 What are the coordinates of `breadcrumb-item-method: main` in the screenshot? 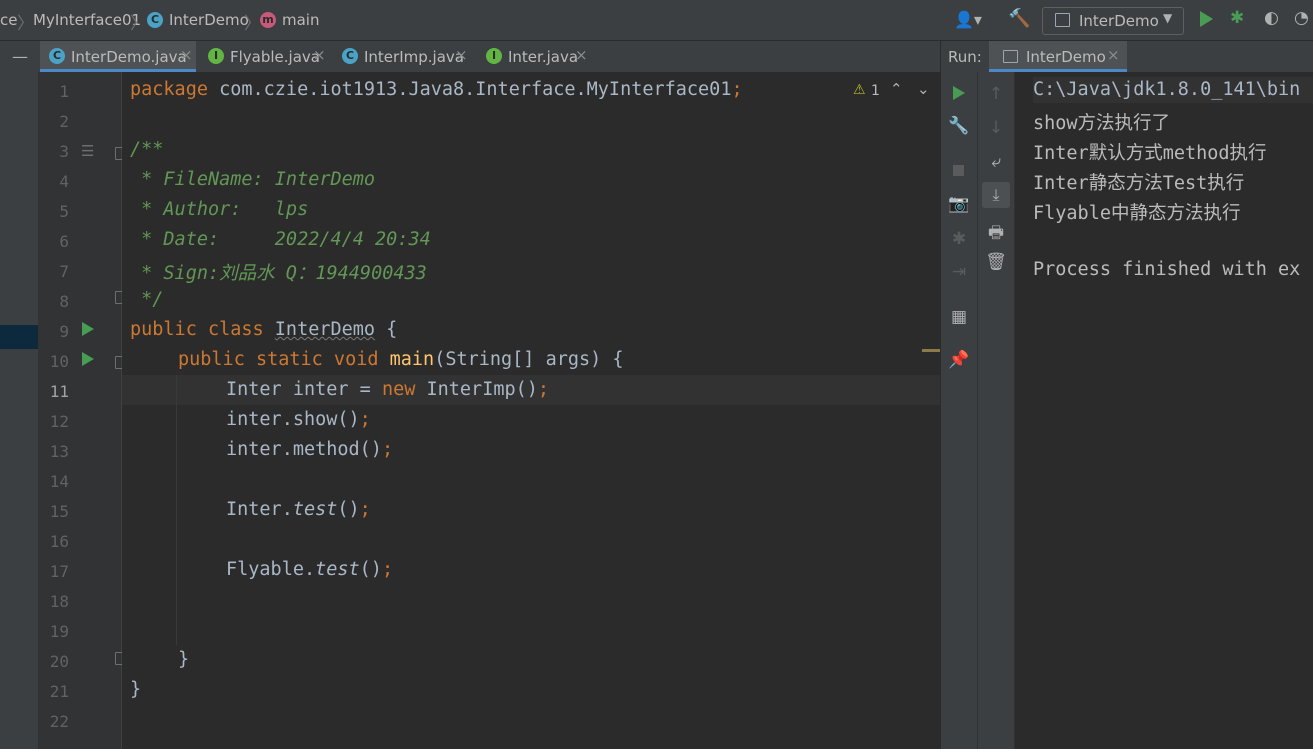 It's located at (300, 20).